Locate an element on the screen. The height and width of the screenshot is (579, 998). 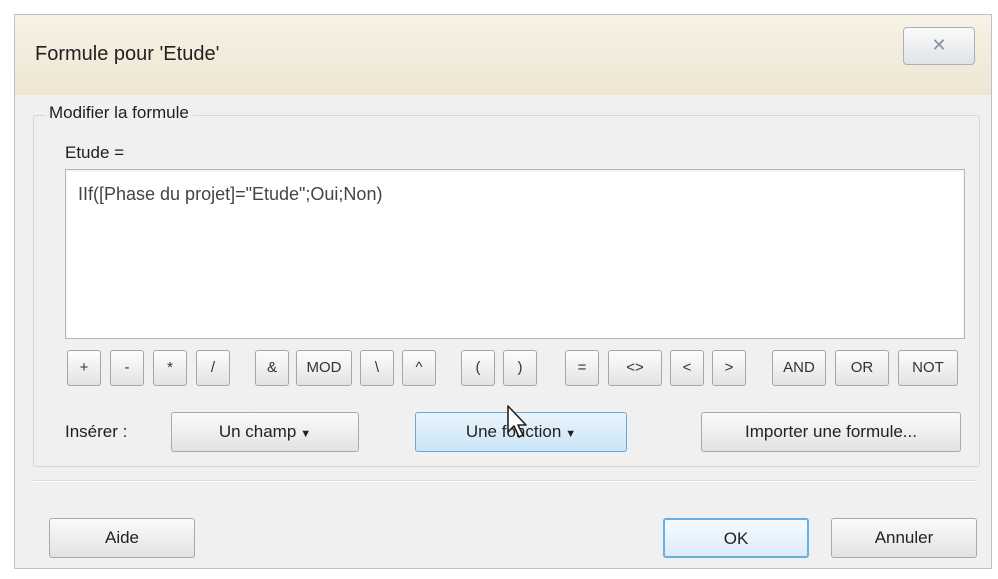
operator-divide-button: / is located at coordinates (213, 368).